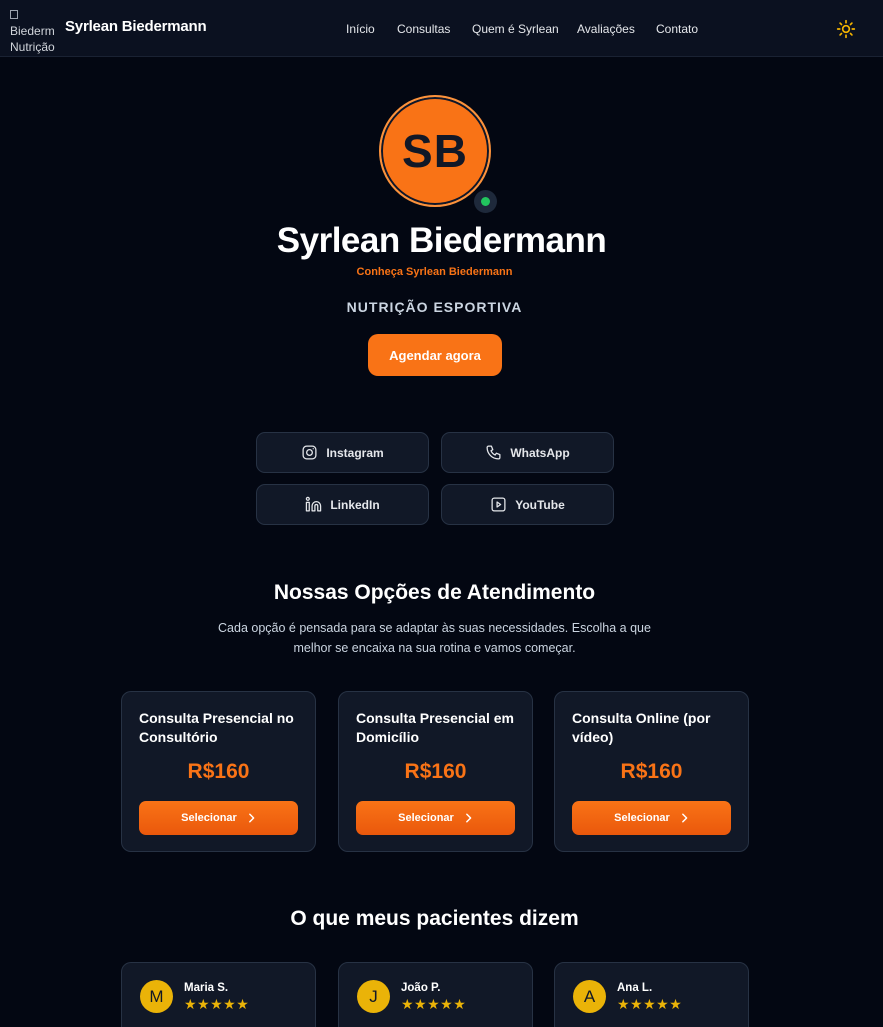 The width and height of the screenshot is (883, 1027). I want to click on service-title: Consulta Presencial em Domicílio, so click(435, 727).